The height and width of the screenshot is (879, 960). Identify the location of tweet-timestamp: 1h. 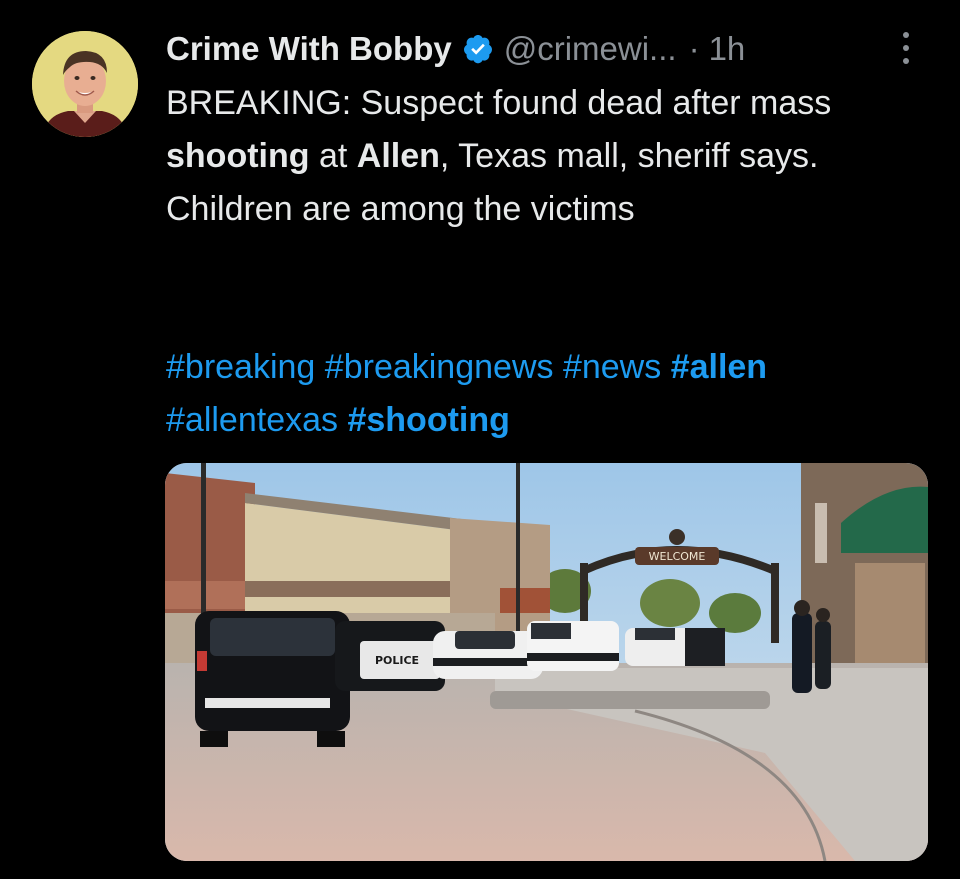
(727, 49).